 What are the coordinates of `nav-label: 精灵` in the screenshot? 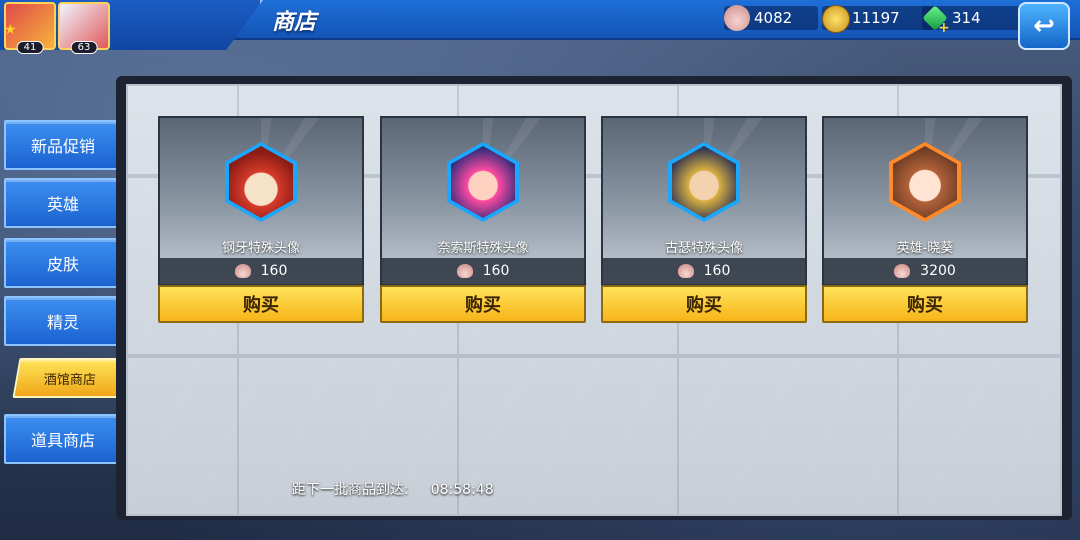 It's located at (62, 322).